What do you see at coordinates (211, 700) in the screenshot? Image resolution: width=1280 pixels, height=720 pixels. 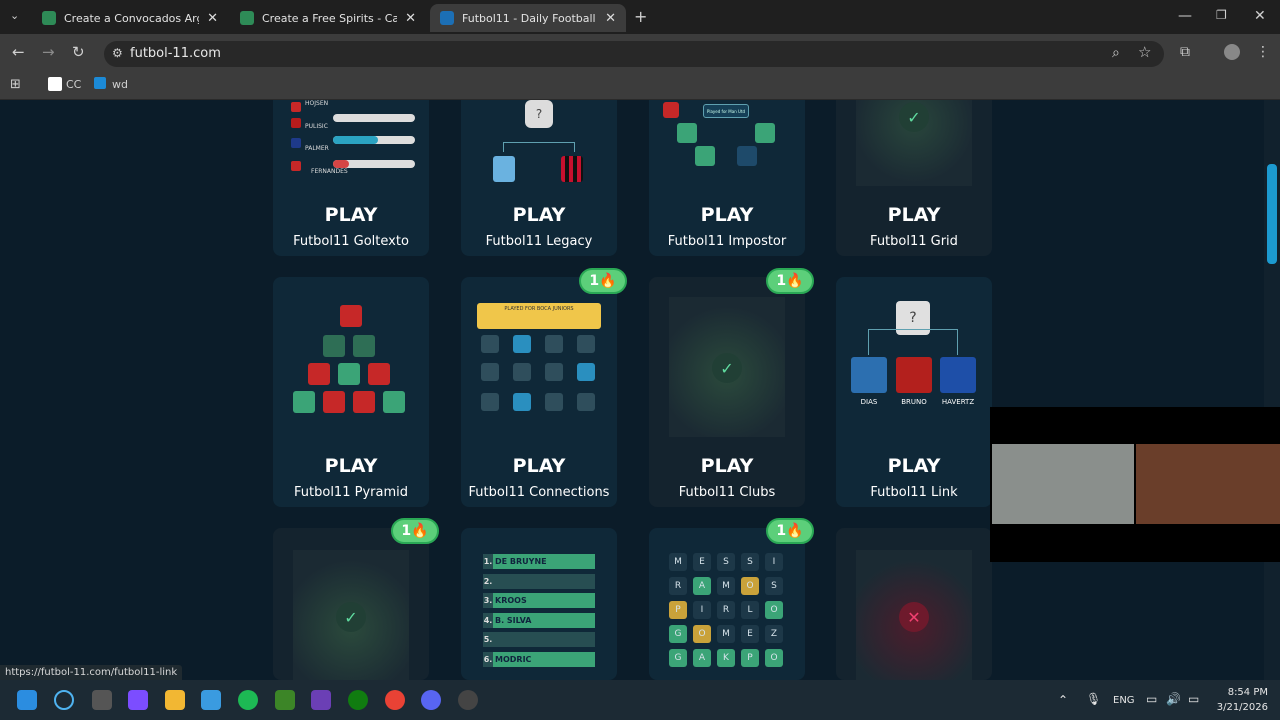 I see `store-icon` at bounding box center [211, 700].